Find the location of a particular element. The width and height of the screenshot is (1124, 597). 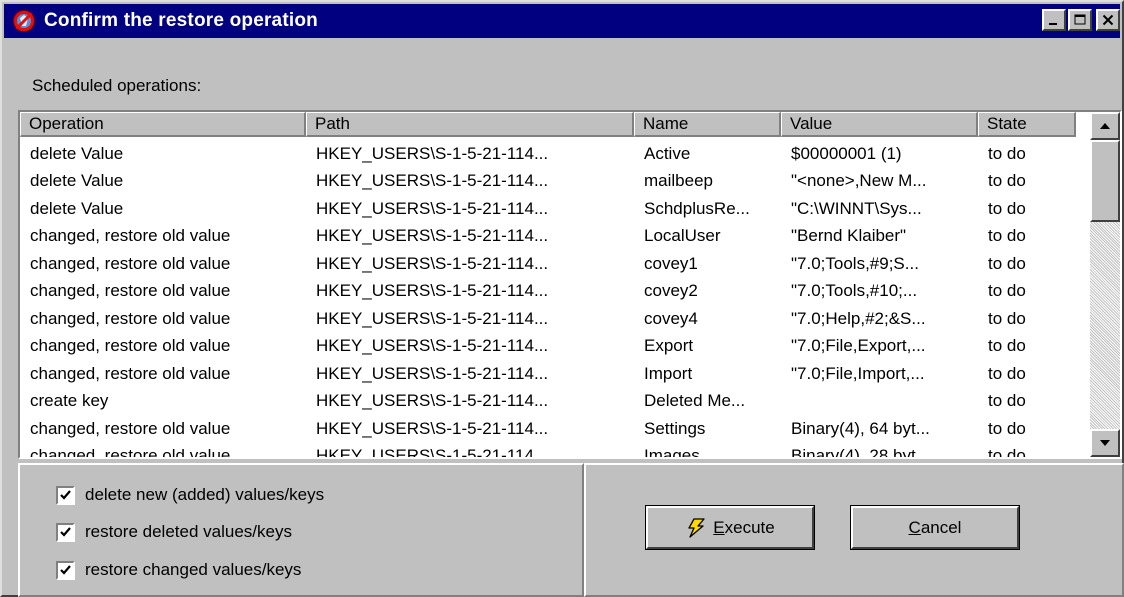

cell-name: Images is located at coordinates (672, 451).